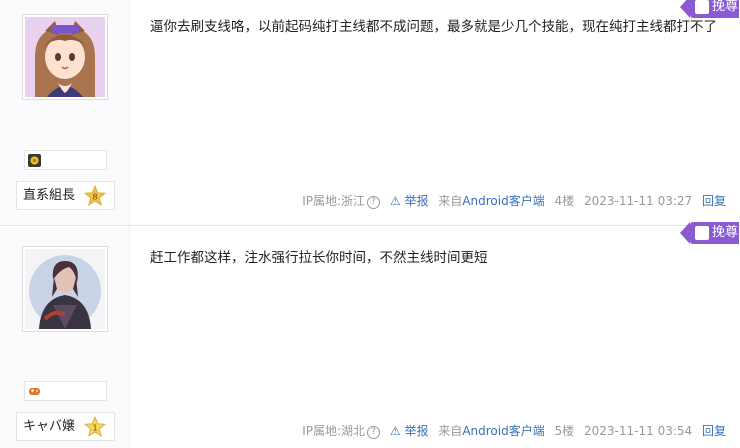  Describe the element at coordinates (564, 431) in the screenshot. I see `floor-number: 5楼` at that location.